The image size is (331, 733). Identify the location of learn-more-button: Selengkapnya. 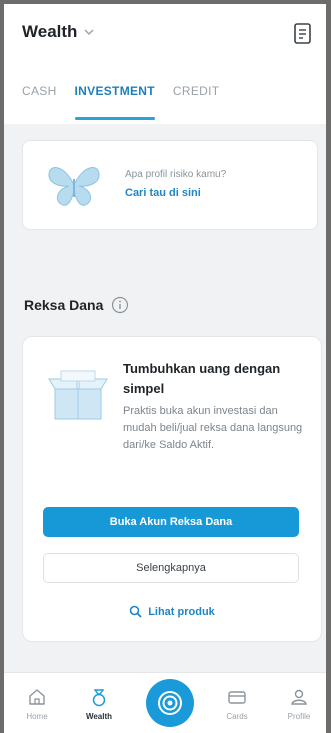
(171, 568).